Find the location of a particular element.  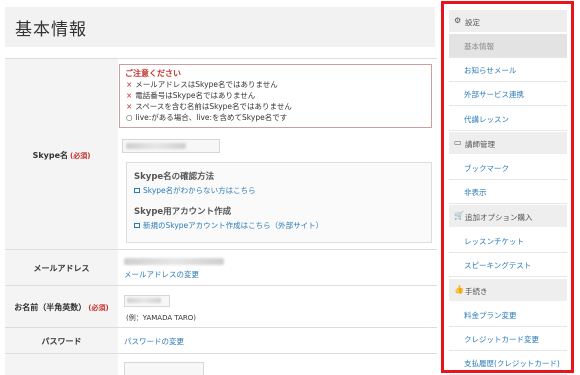

sidebar-item: 料金プラン変更 is located at coordinates (508, 315).